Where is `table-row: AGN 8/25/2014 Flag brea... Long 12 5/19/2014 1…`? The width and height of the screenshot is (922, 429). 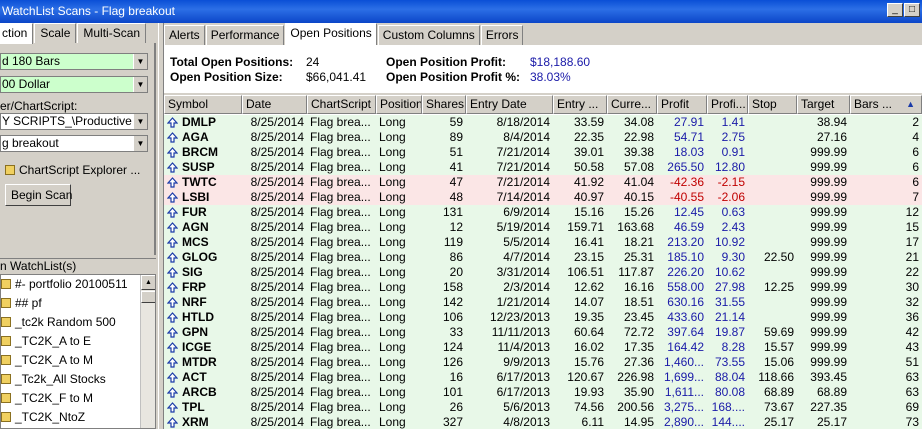
table-row: AGN 8/25/2014 Flag brea... Long 12 5/19/2014 1… is located at coordinates (543, 227).